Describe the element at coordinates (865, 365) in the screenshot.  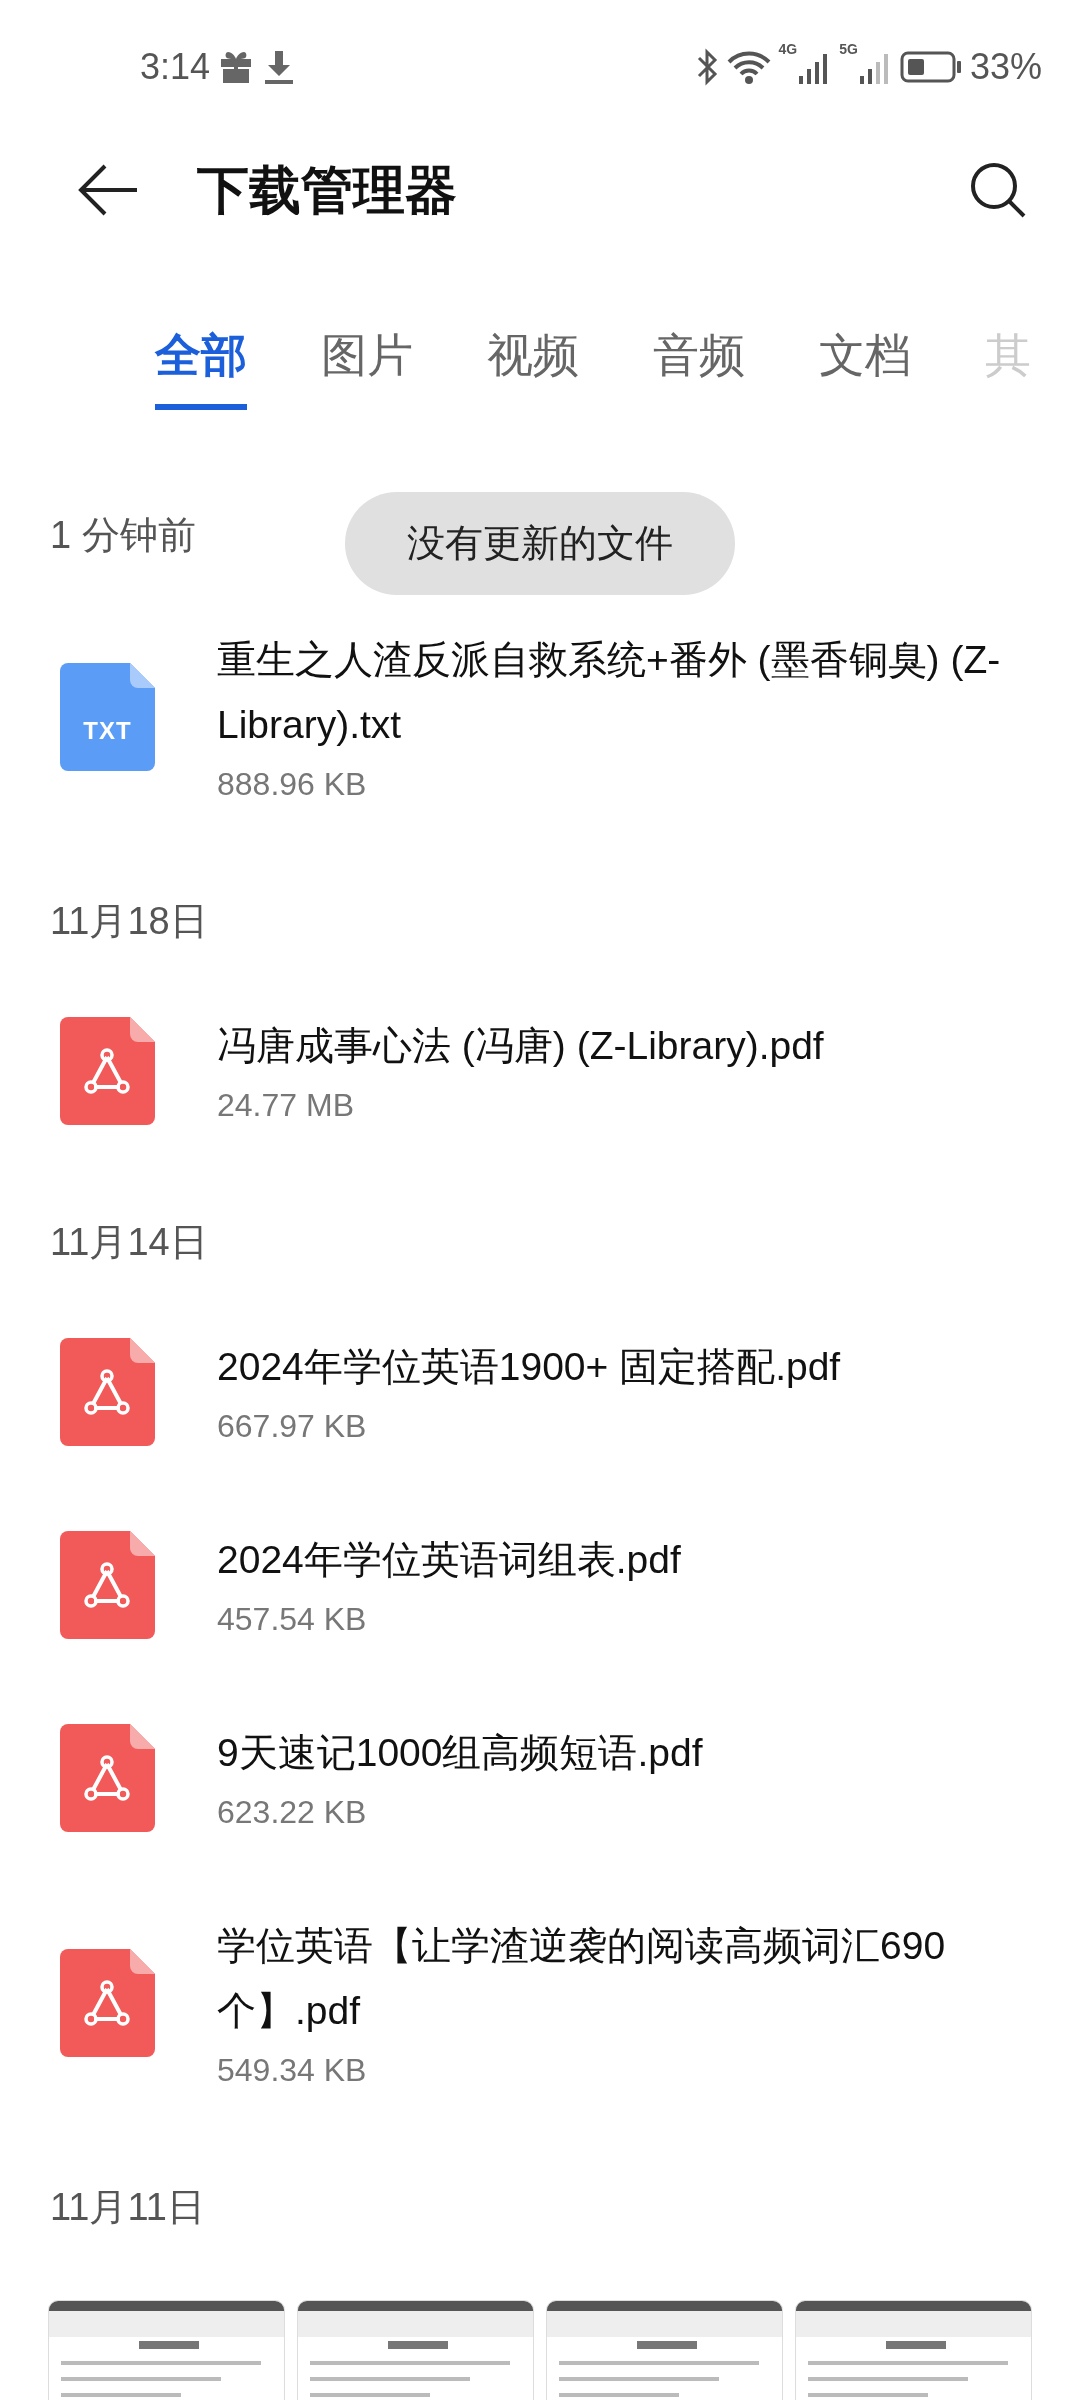
I see `tab: 文档` at that location.